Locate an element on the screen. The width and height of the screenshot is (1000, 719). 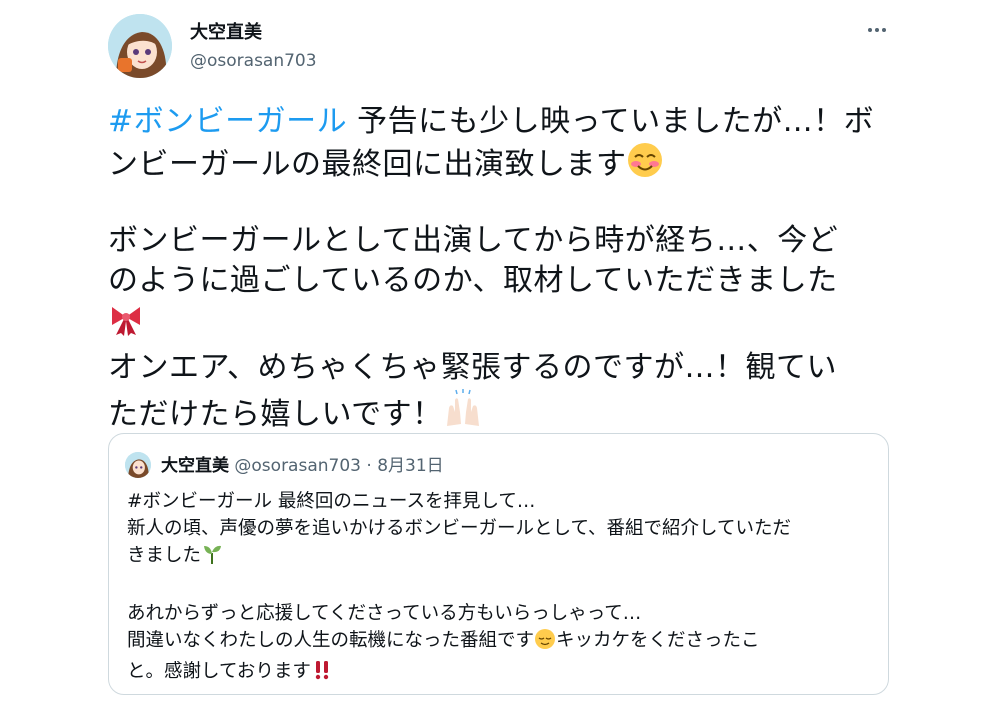
quoted-author-name: 大空直美 is located at coordinates (195, 466).